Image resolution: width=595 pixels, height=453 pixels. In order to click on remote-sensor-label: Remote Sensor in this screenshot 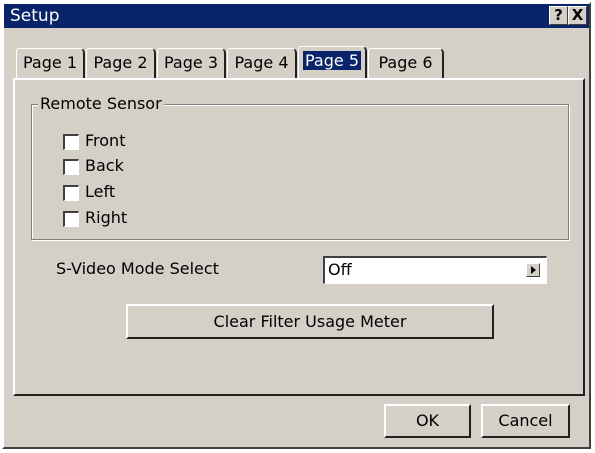, I will do `click(101, 104)`.